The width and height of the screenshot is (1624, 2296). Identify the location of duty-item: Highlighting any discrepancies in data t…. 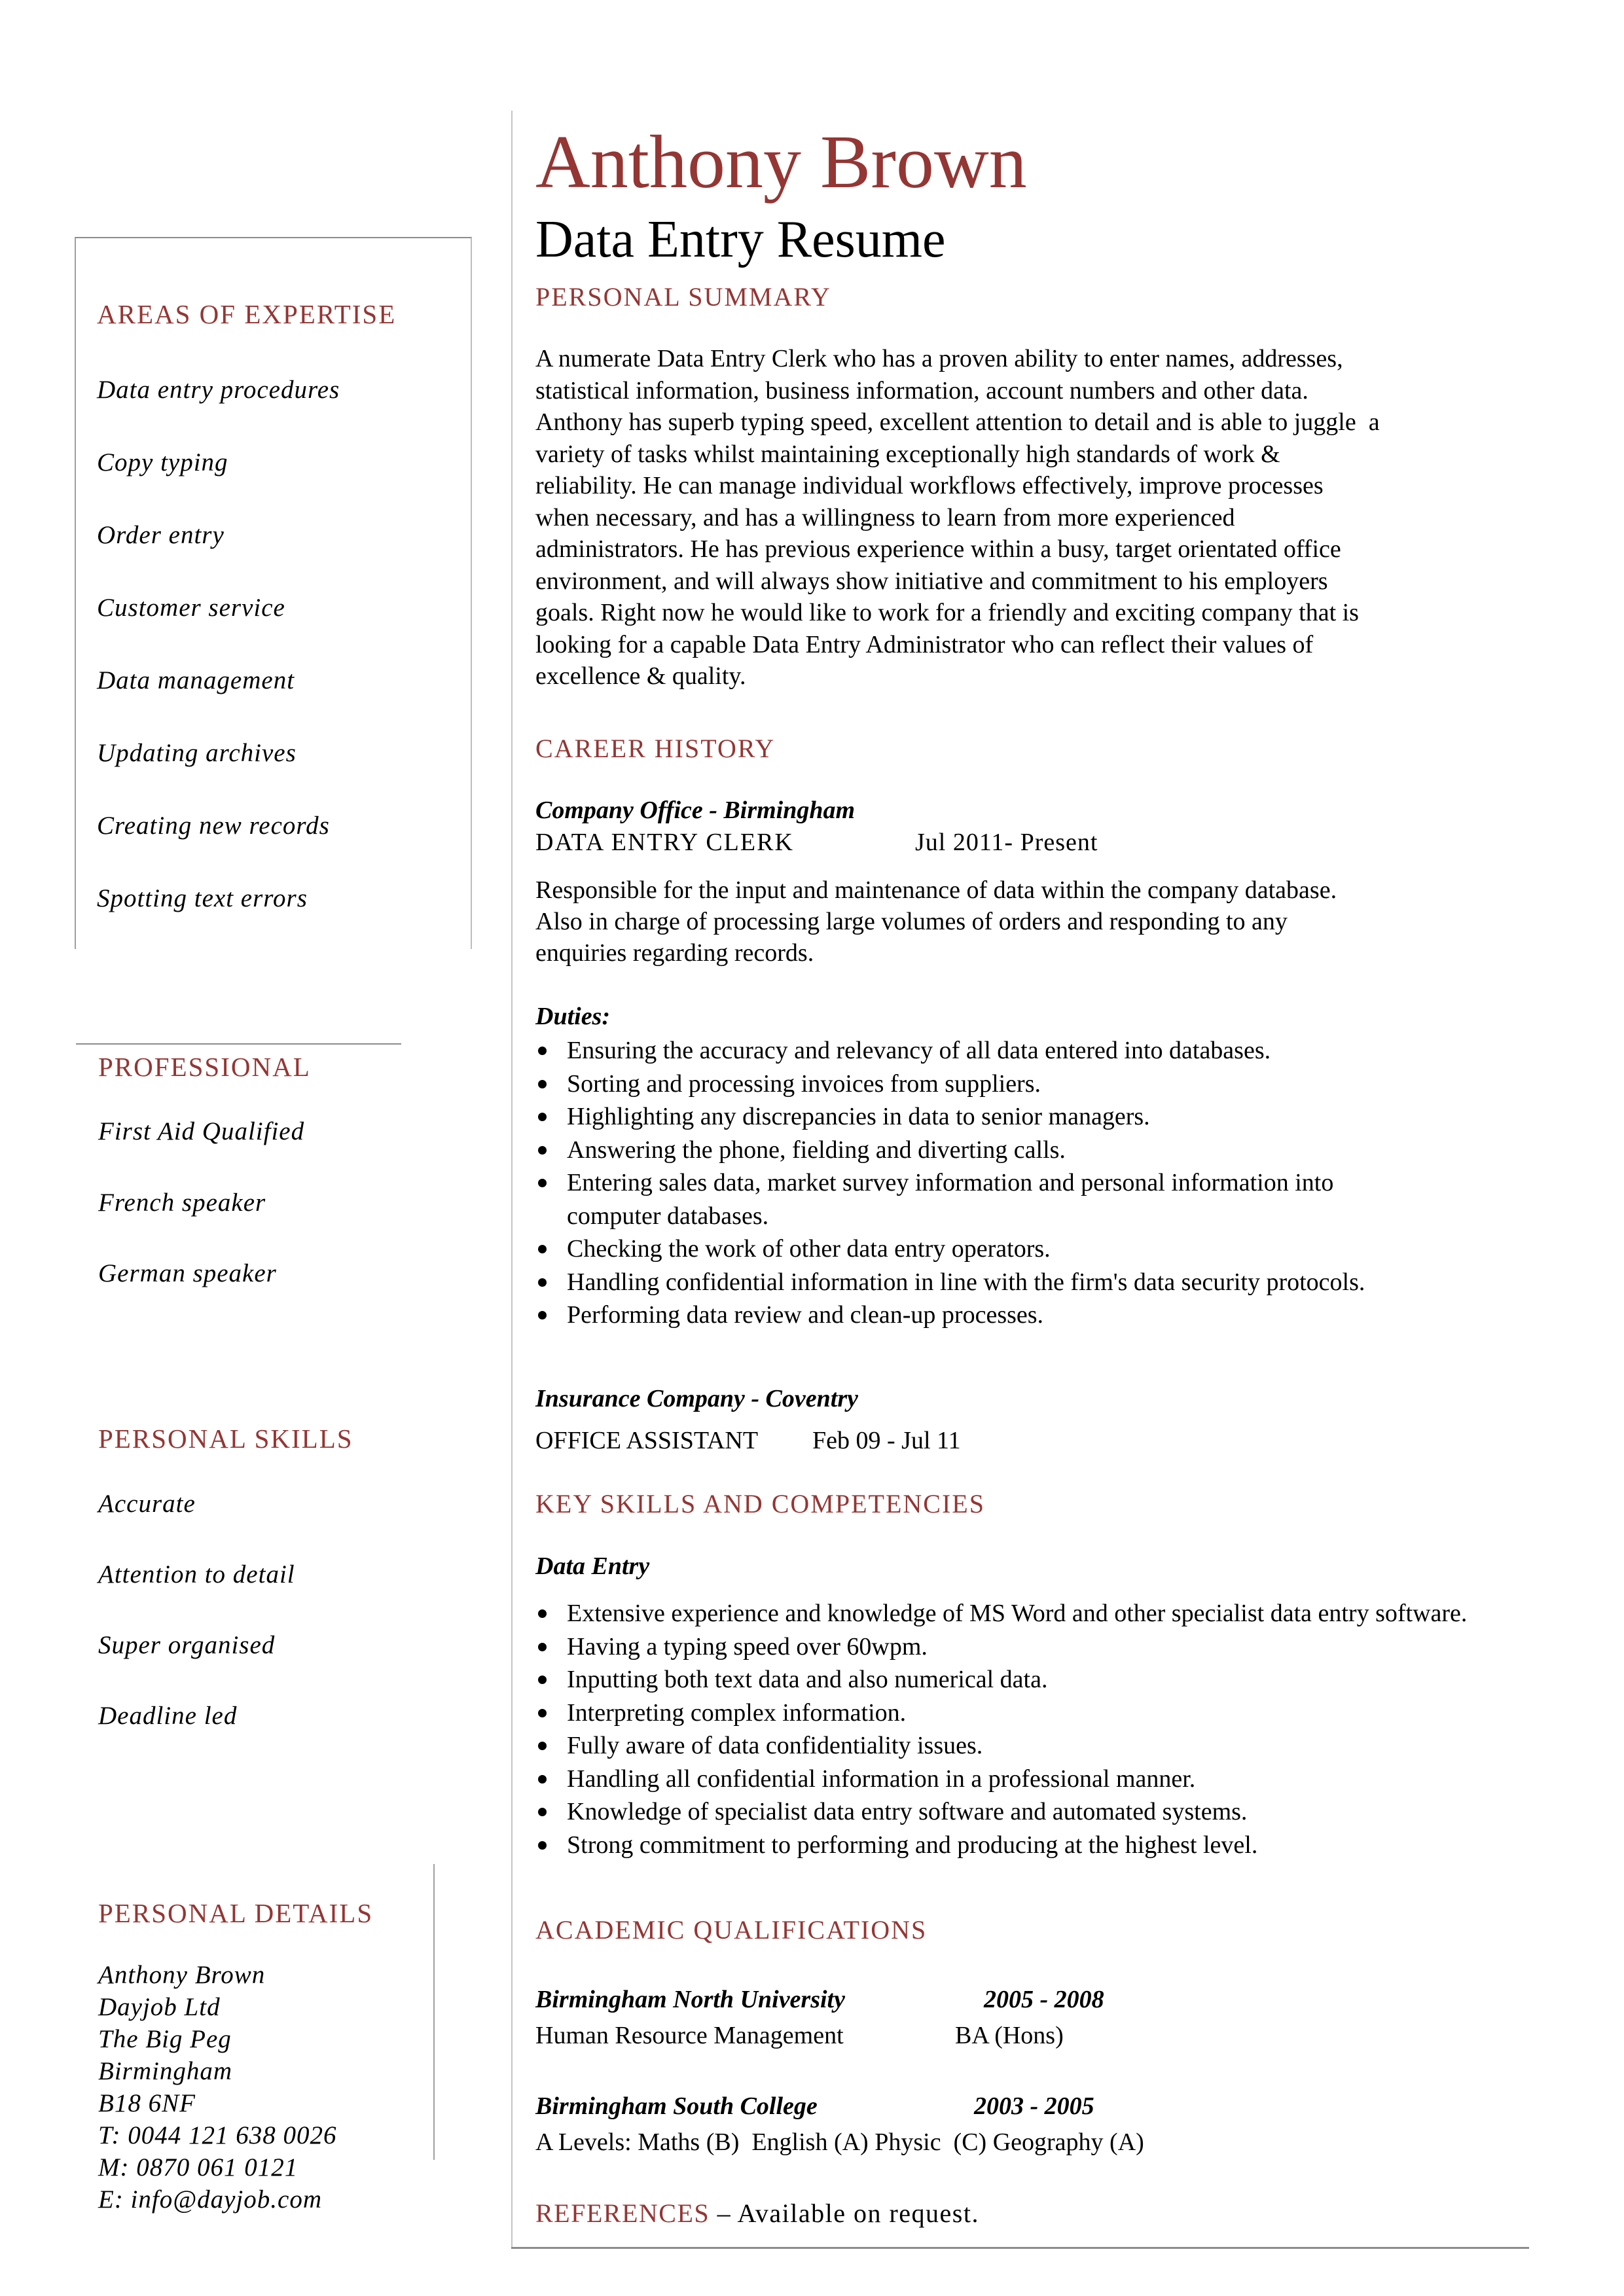
(1006, 1117).